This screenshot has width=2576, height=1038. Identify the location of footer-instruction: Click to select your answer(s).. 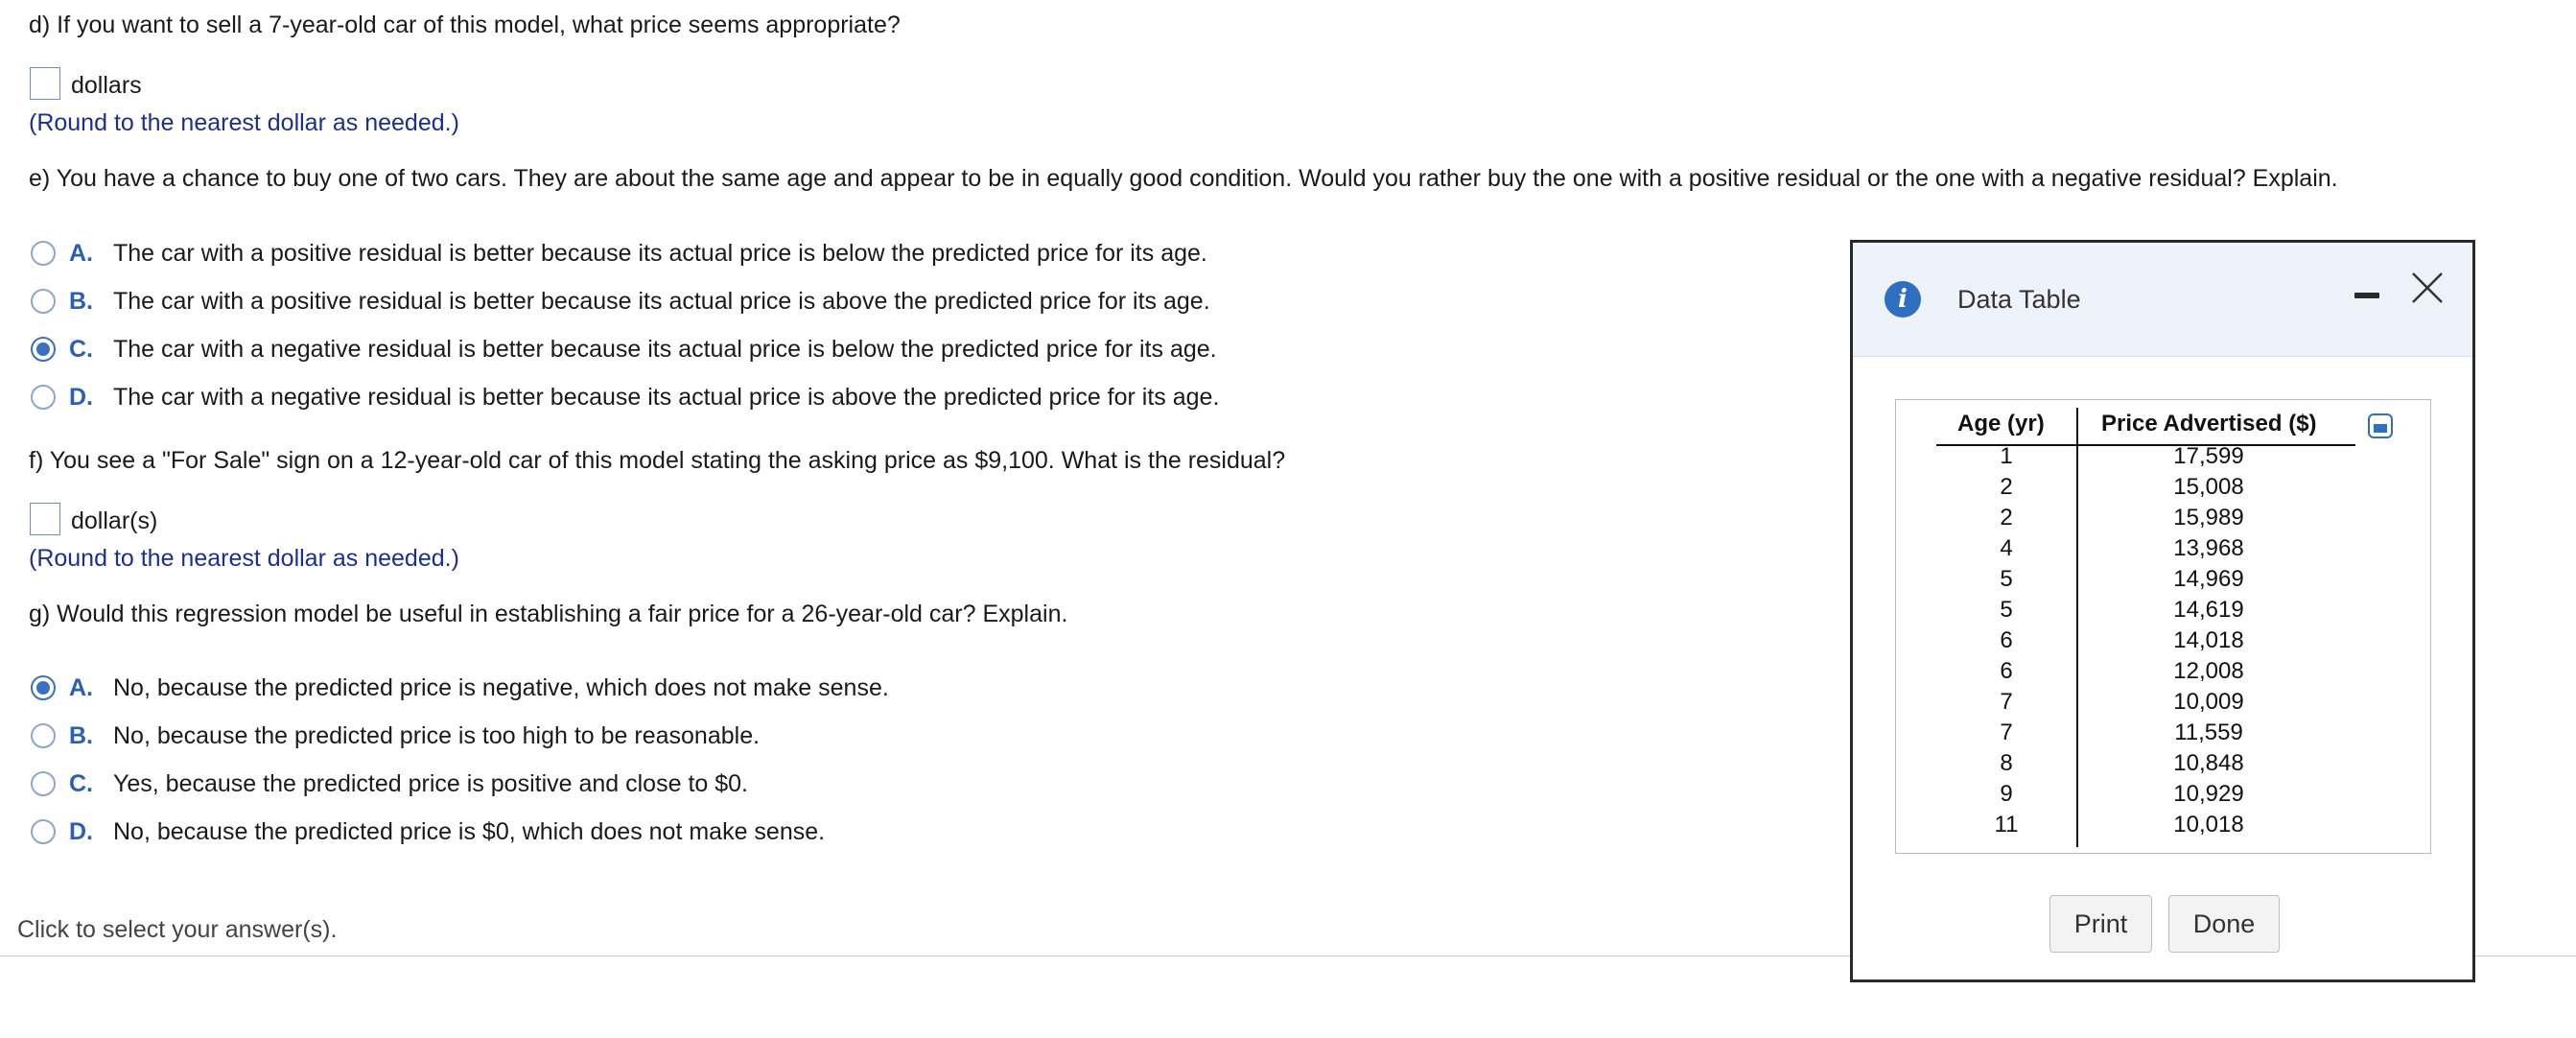
(177, 929).